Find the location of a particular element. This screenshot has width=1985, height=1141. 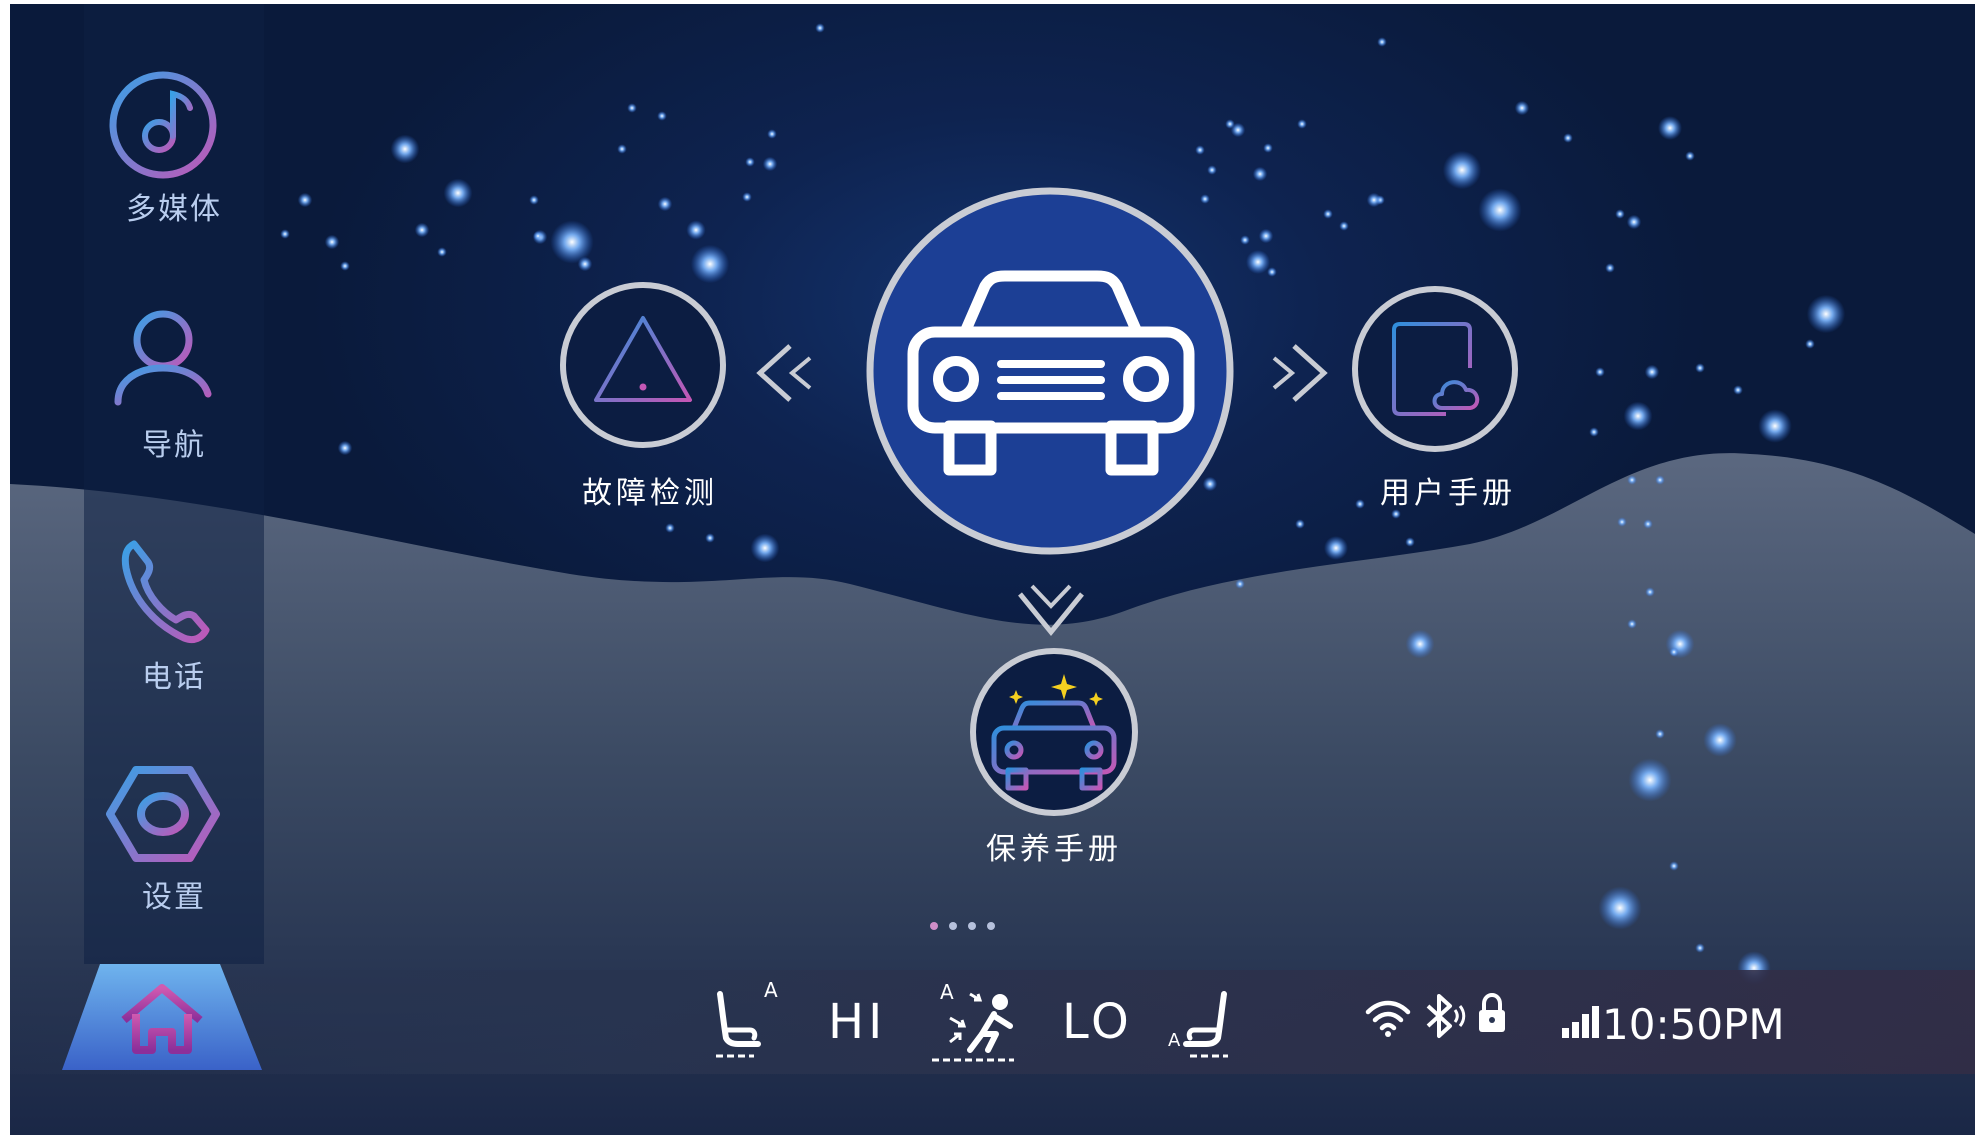

sidebar-item-navigation: 导航 is located at coordinates (174, 392).